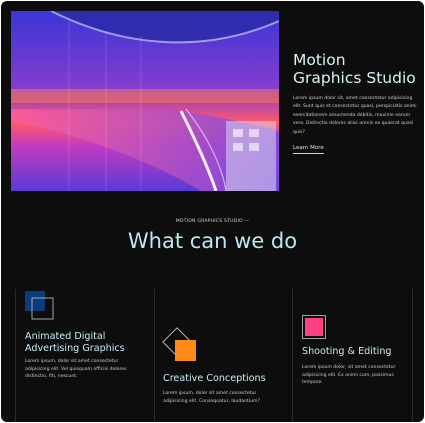  I want to click on section-eyebrow: MOTION GRAPHICS STUDIO —, so click(212, 221).